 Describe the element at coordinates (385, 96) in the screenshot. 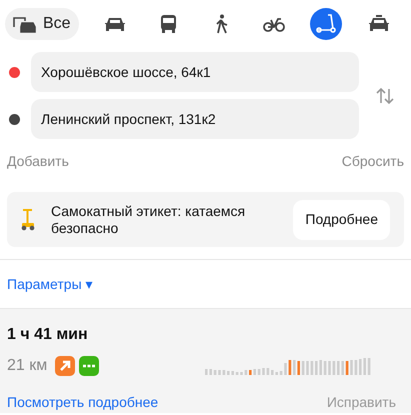

I see `swap-icon` at that location.